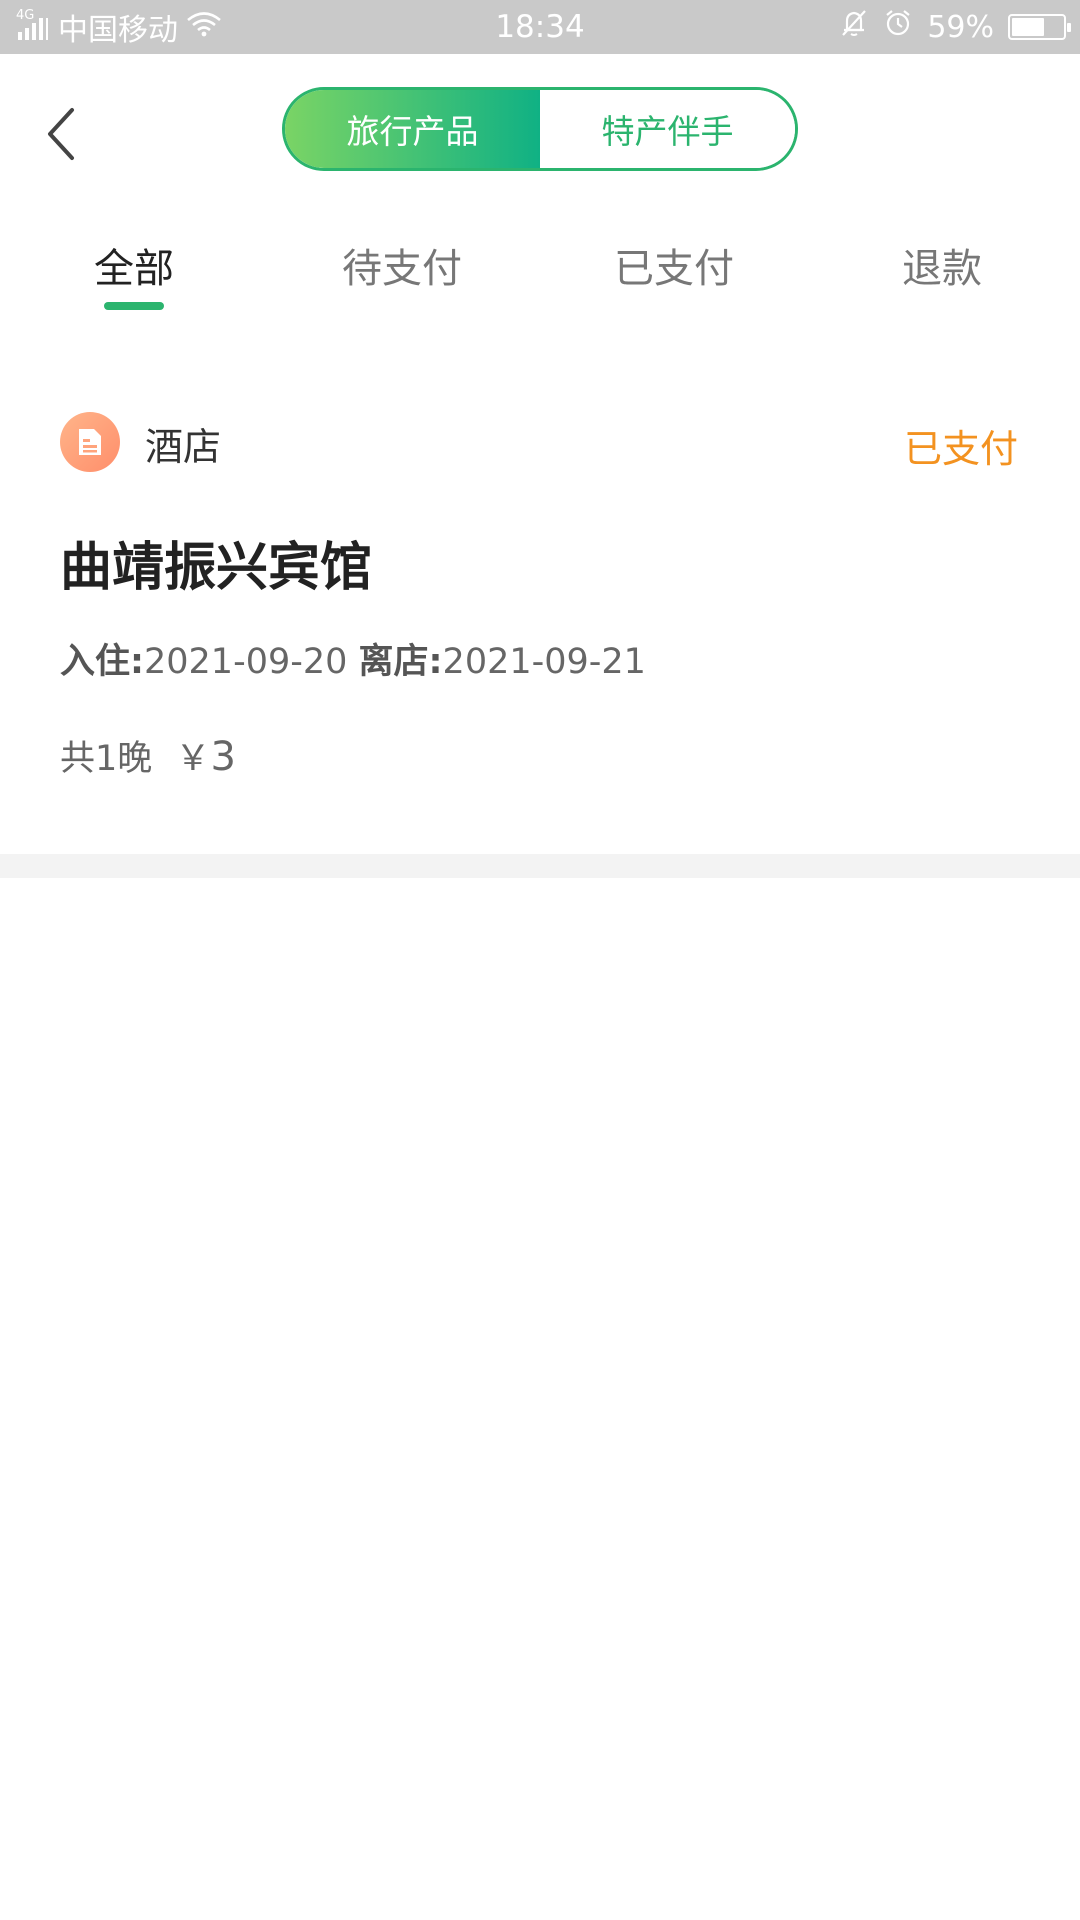 Image resolution: width=1080 pixels, height=1920 pixels. What do you see at coordinates (193, 759) in the screenshot?
I see `price-symbol: ￥` at bounding box center [193, 759].